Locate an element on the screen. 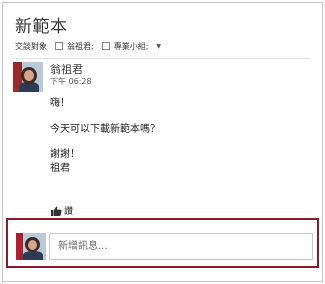 The height and width of the screenshot is (284, 325). participant-name-1: 翁祖君; is located at coordinates (80, 46).